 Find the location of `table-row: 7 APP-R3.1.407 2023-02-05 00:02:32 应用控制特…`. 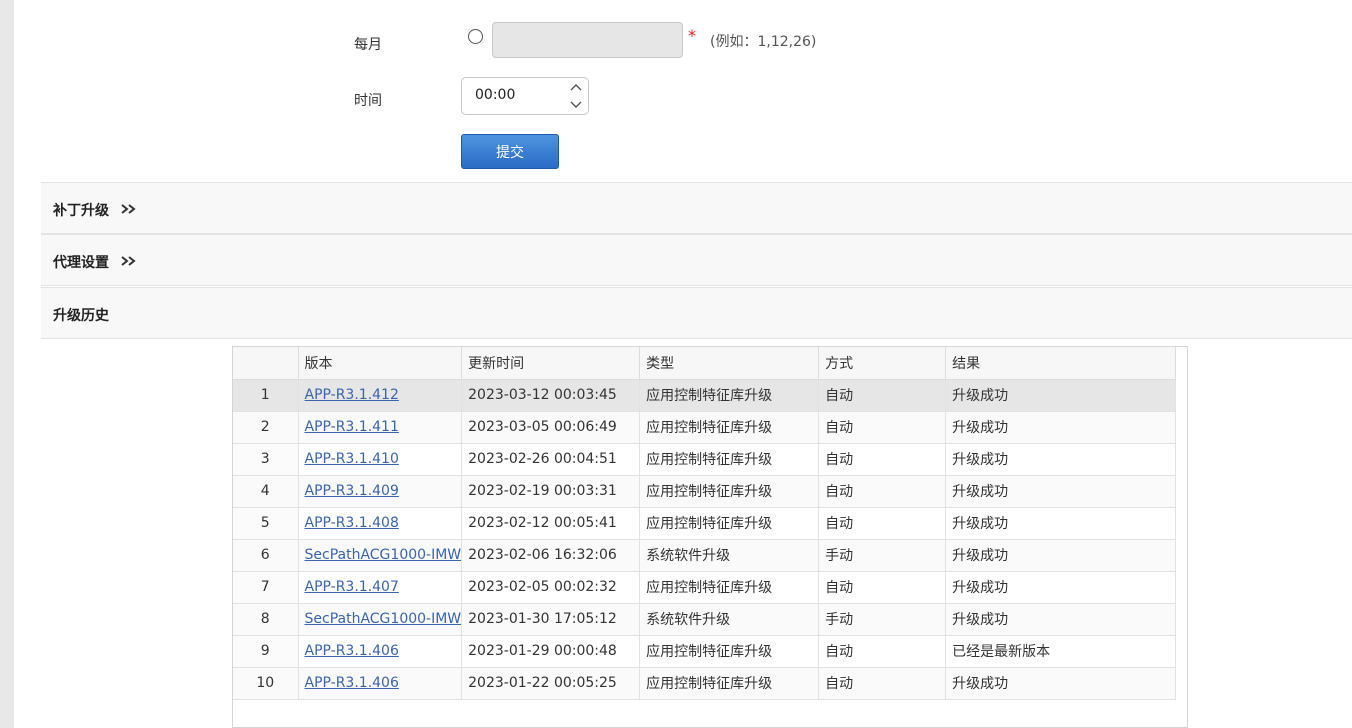

table-row: 7 APP-R3.1.407 2023-02-05 00:02:32 应用控制特… is located at coordinates (705, 587).